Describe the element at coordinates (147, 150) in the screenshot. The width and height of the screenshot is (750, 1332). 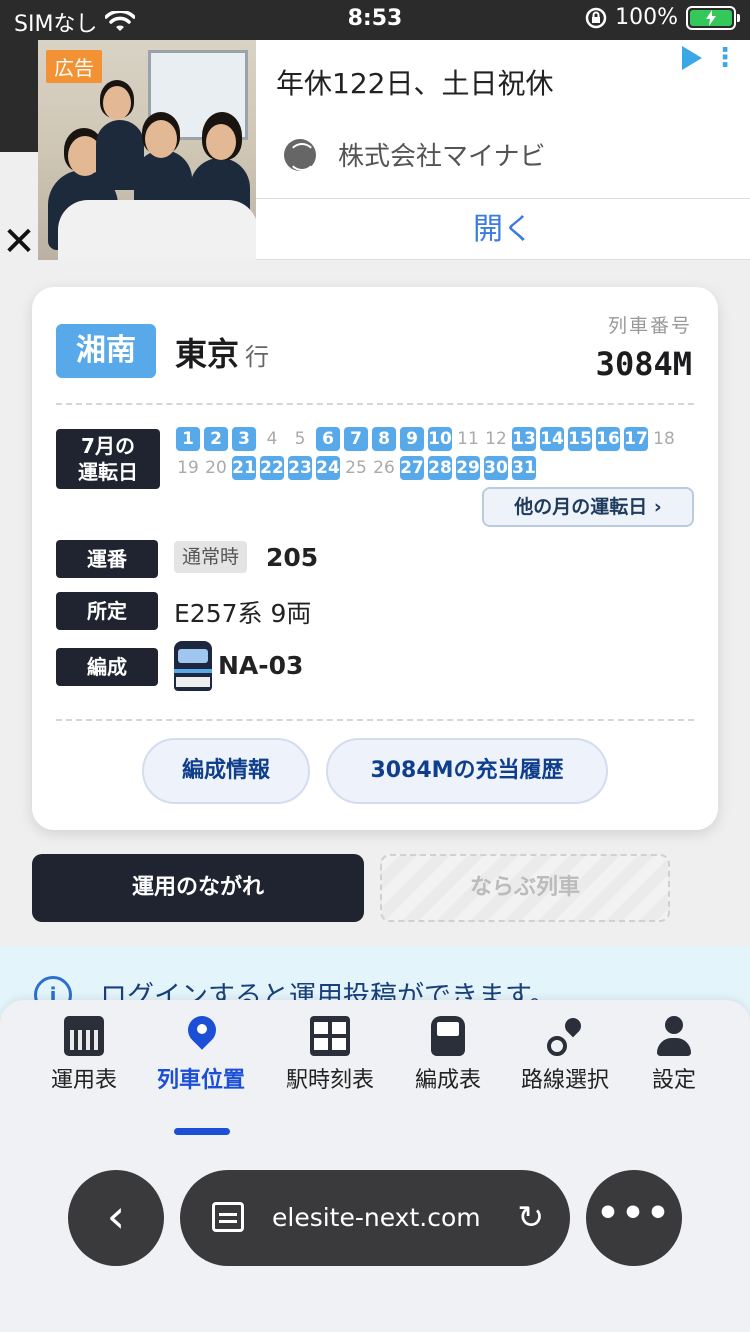
I see `ad-photo: 広告` at that location.